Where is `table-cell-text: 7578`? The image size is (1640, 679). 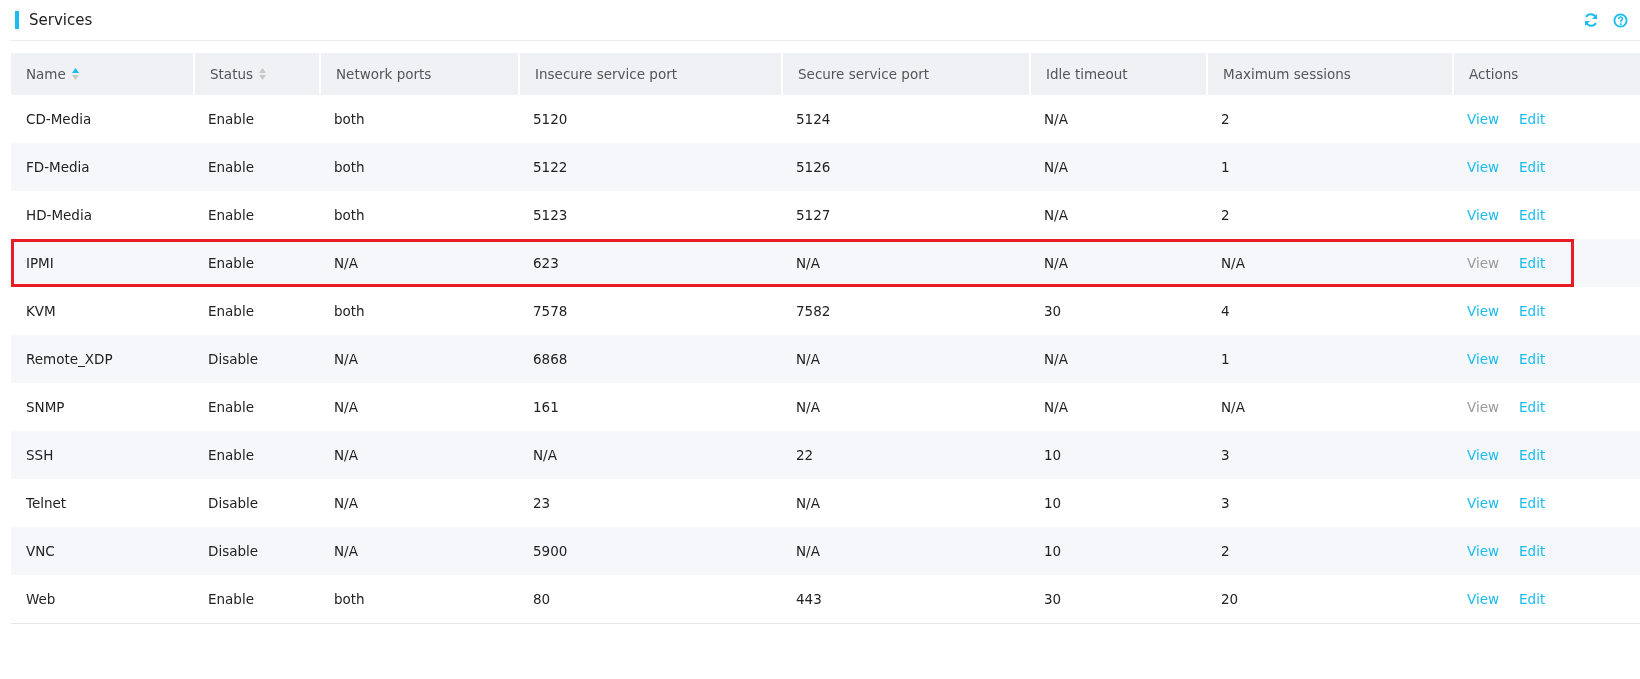 table-cell-text: 7578 is located at coordinates (550, 311).